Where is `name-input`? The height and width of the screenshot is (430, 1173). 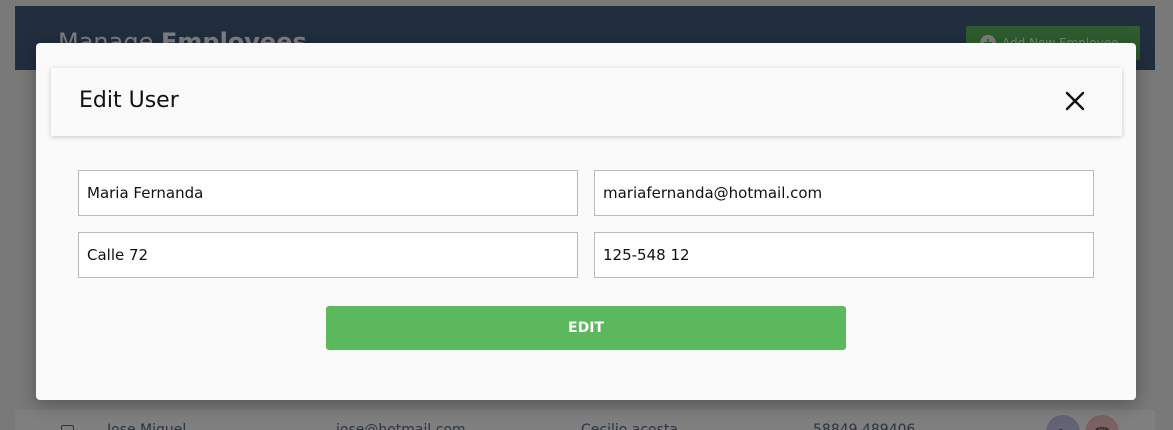 name-input is located at coordinates (328, 193).